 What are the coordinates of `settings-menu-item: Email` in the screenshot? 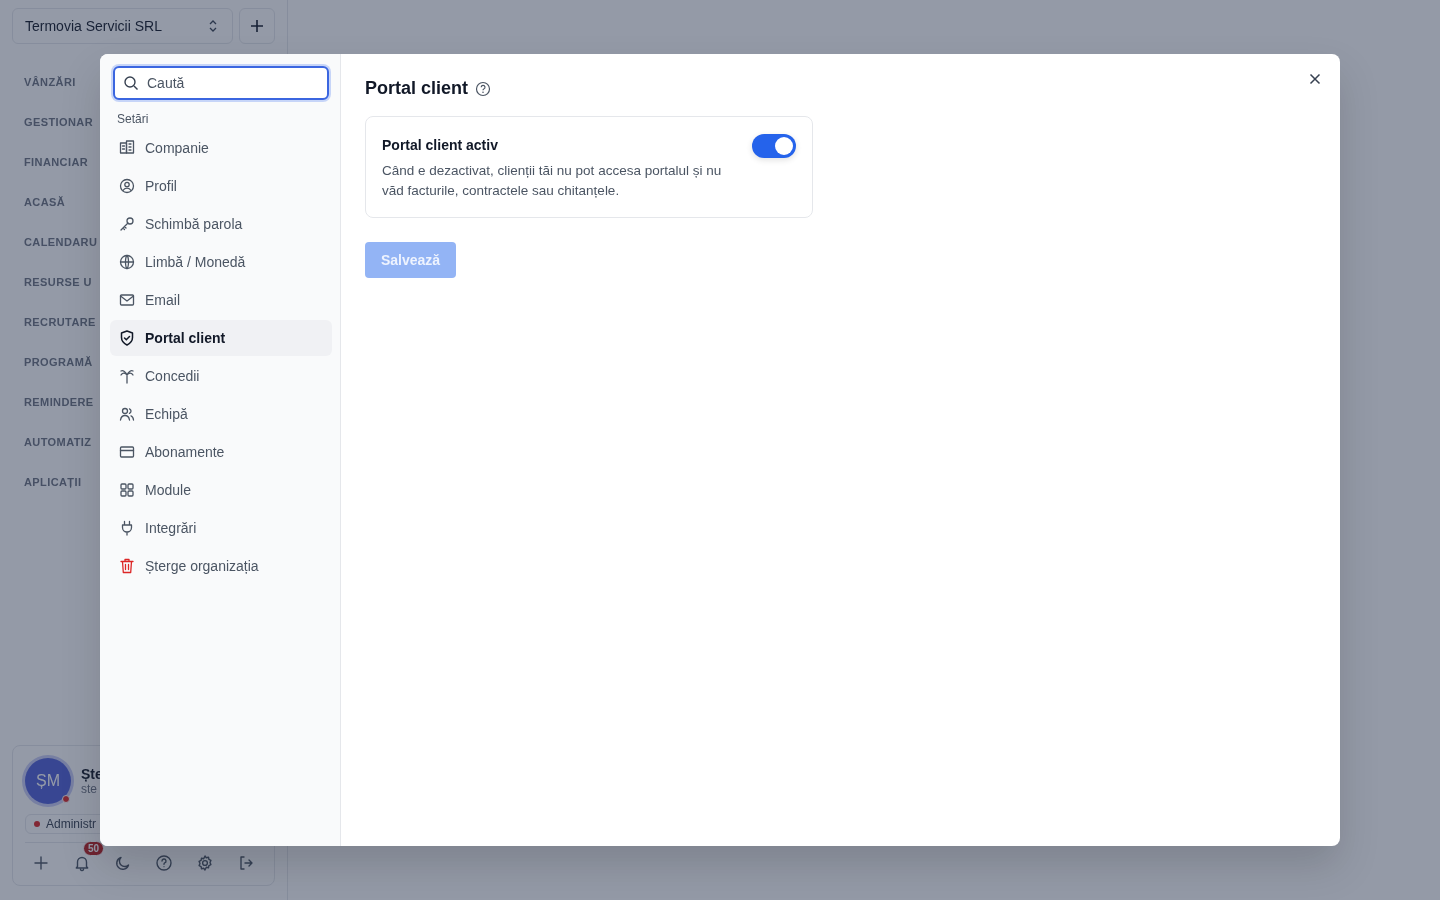 It's located at (221, 300).